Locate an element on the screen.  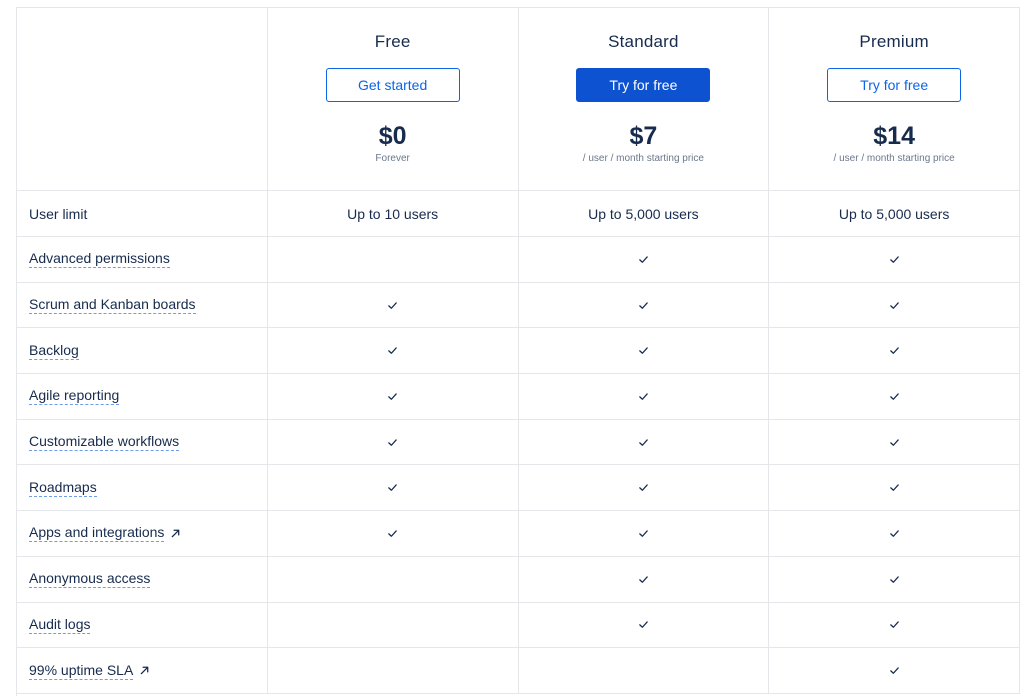
plan-price: $14 is located at coordinates (894, 136).